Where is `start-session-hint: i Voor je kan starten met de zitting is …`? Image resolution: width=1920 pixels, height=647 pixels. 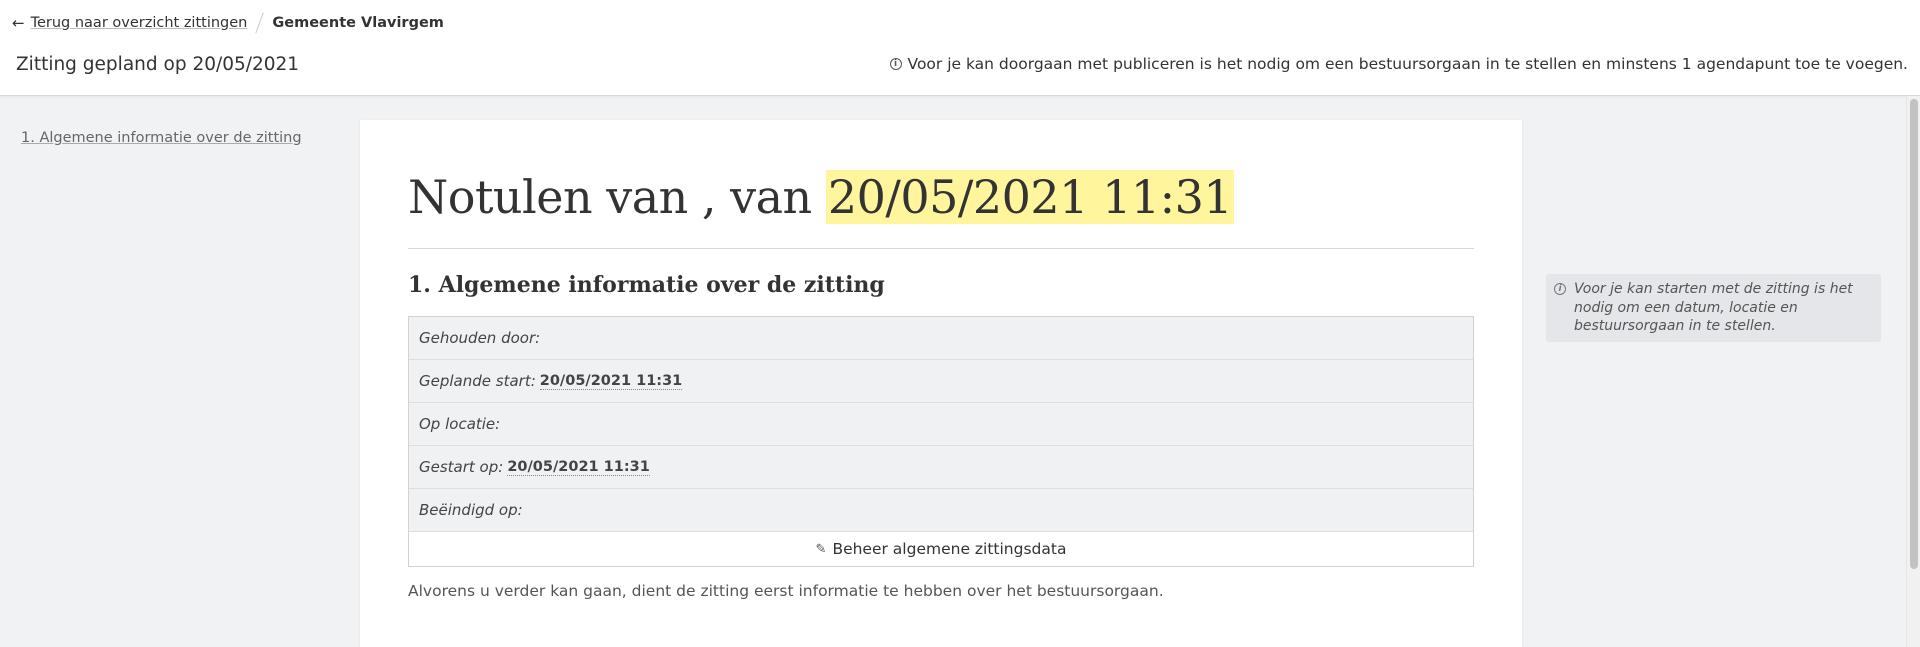
start-session-hint: i Voor je kan starten met de zitting is … is located at coordinates (1713, 308).